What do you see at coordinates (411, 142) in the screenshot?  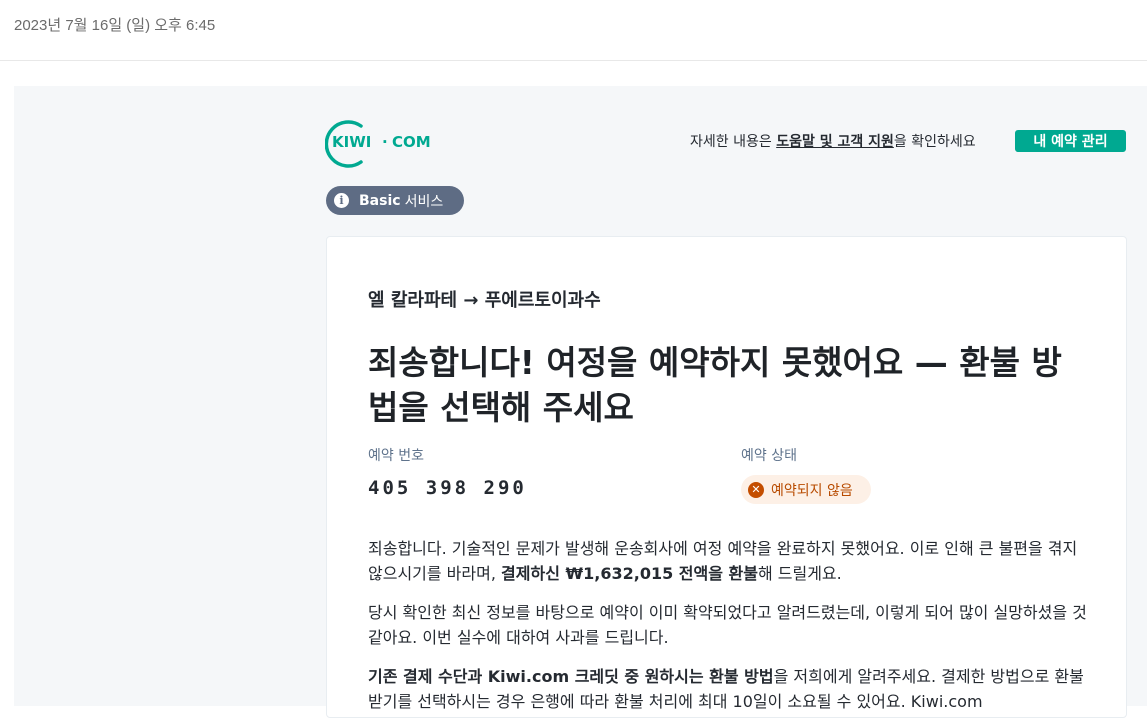 I see `logo-text-com: COM` at bounding box center [411, 142].